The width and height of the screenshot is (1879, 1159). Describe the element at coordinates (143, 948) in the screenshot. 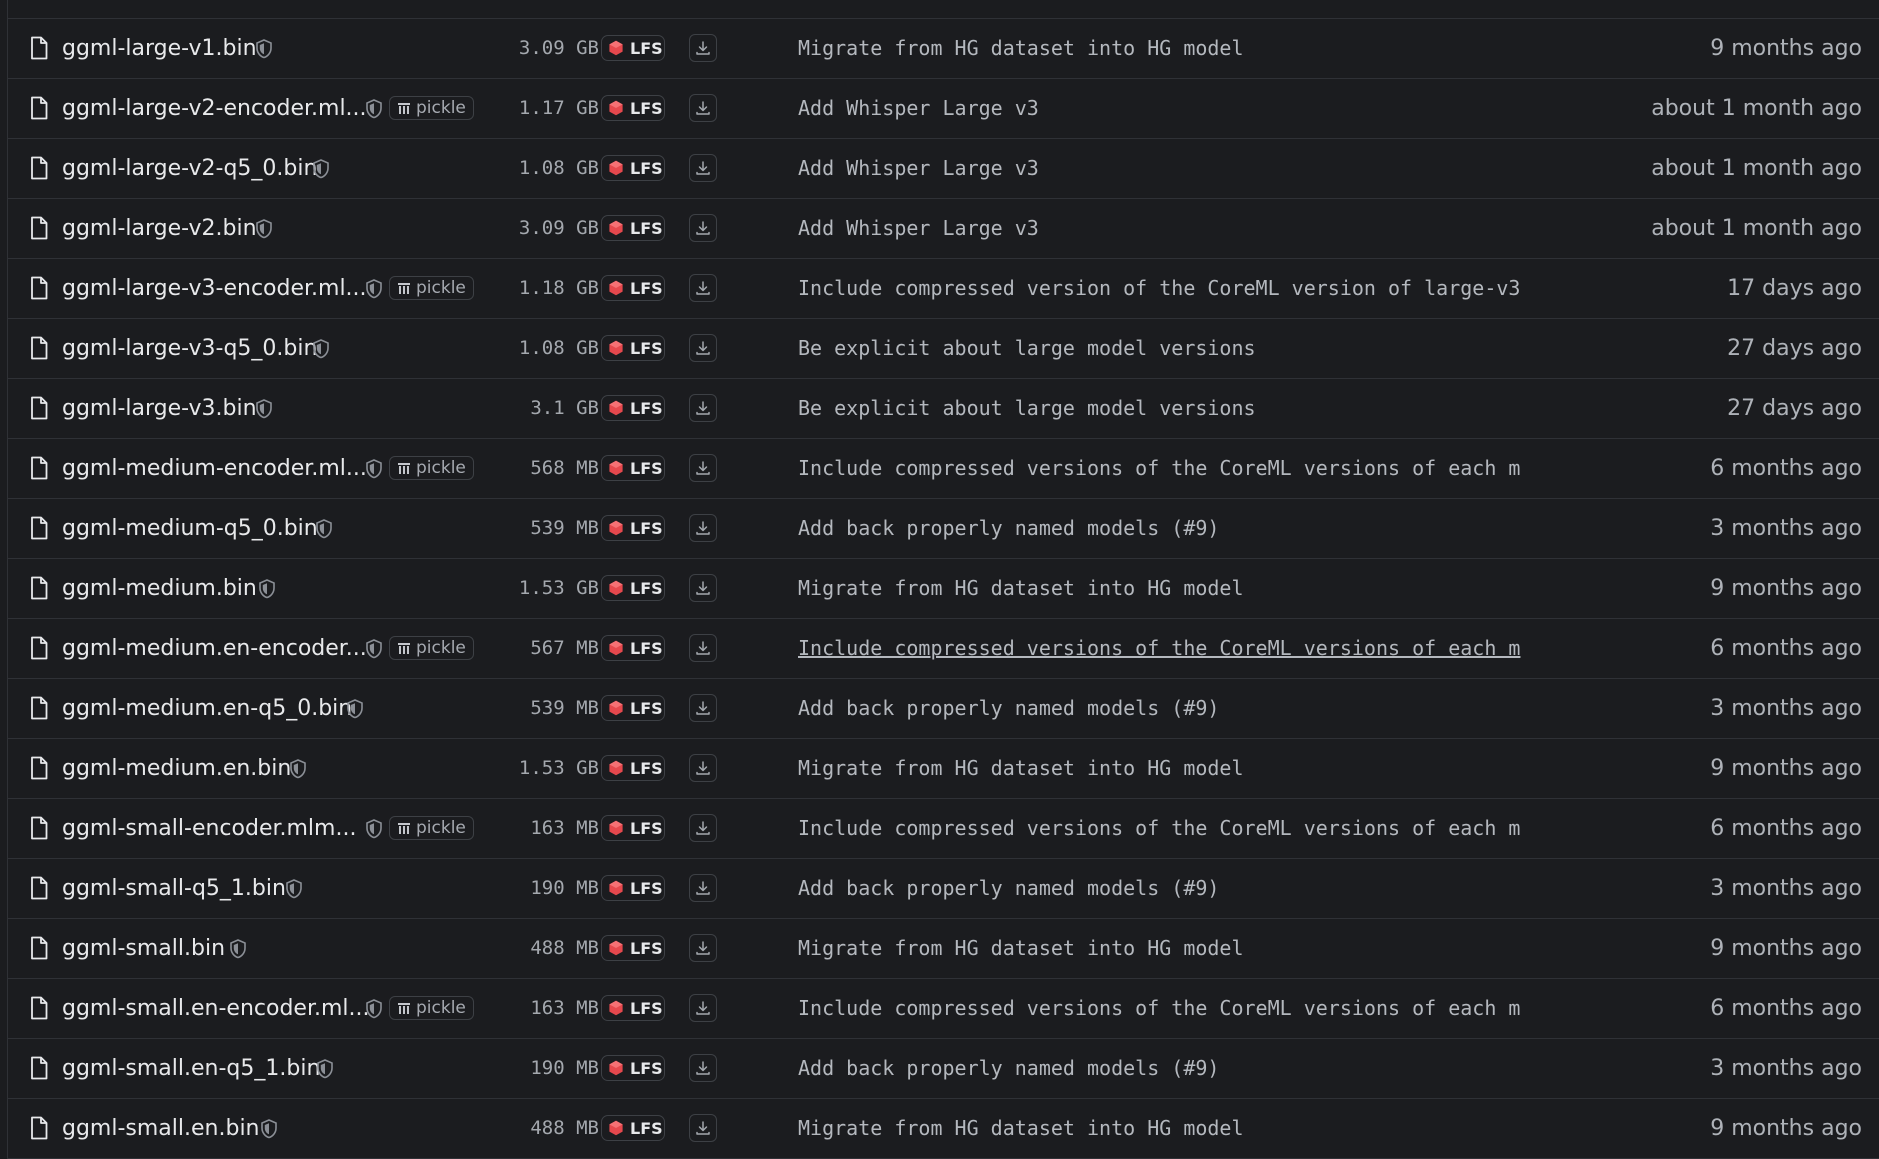

I see `file-name-link: ggml-small.bin` at that location.